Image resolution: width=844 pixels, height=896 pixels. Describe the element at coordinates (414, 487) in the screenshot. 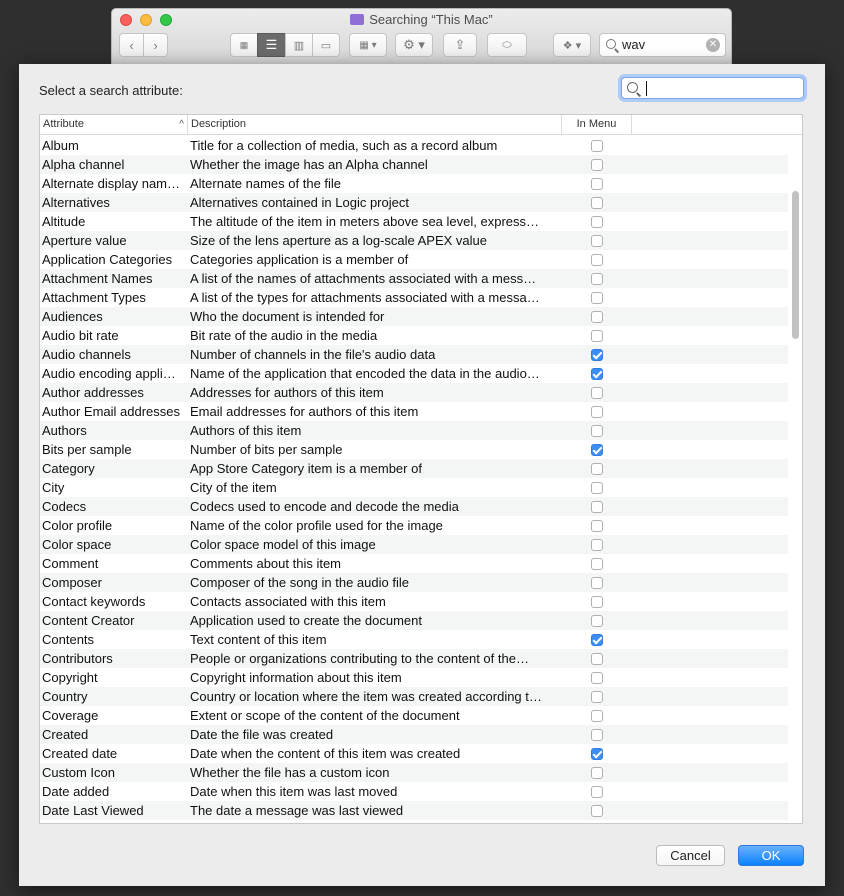

I see `table-row: City City of the item` at that location.